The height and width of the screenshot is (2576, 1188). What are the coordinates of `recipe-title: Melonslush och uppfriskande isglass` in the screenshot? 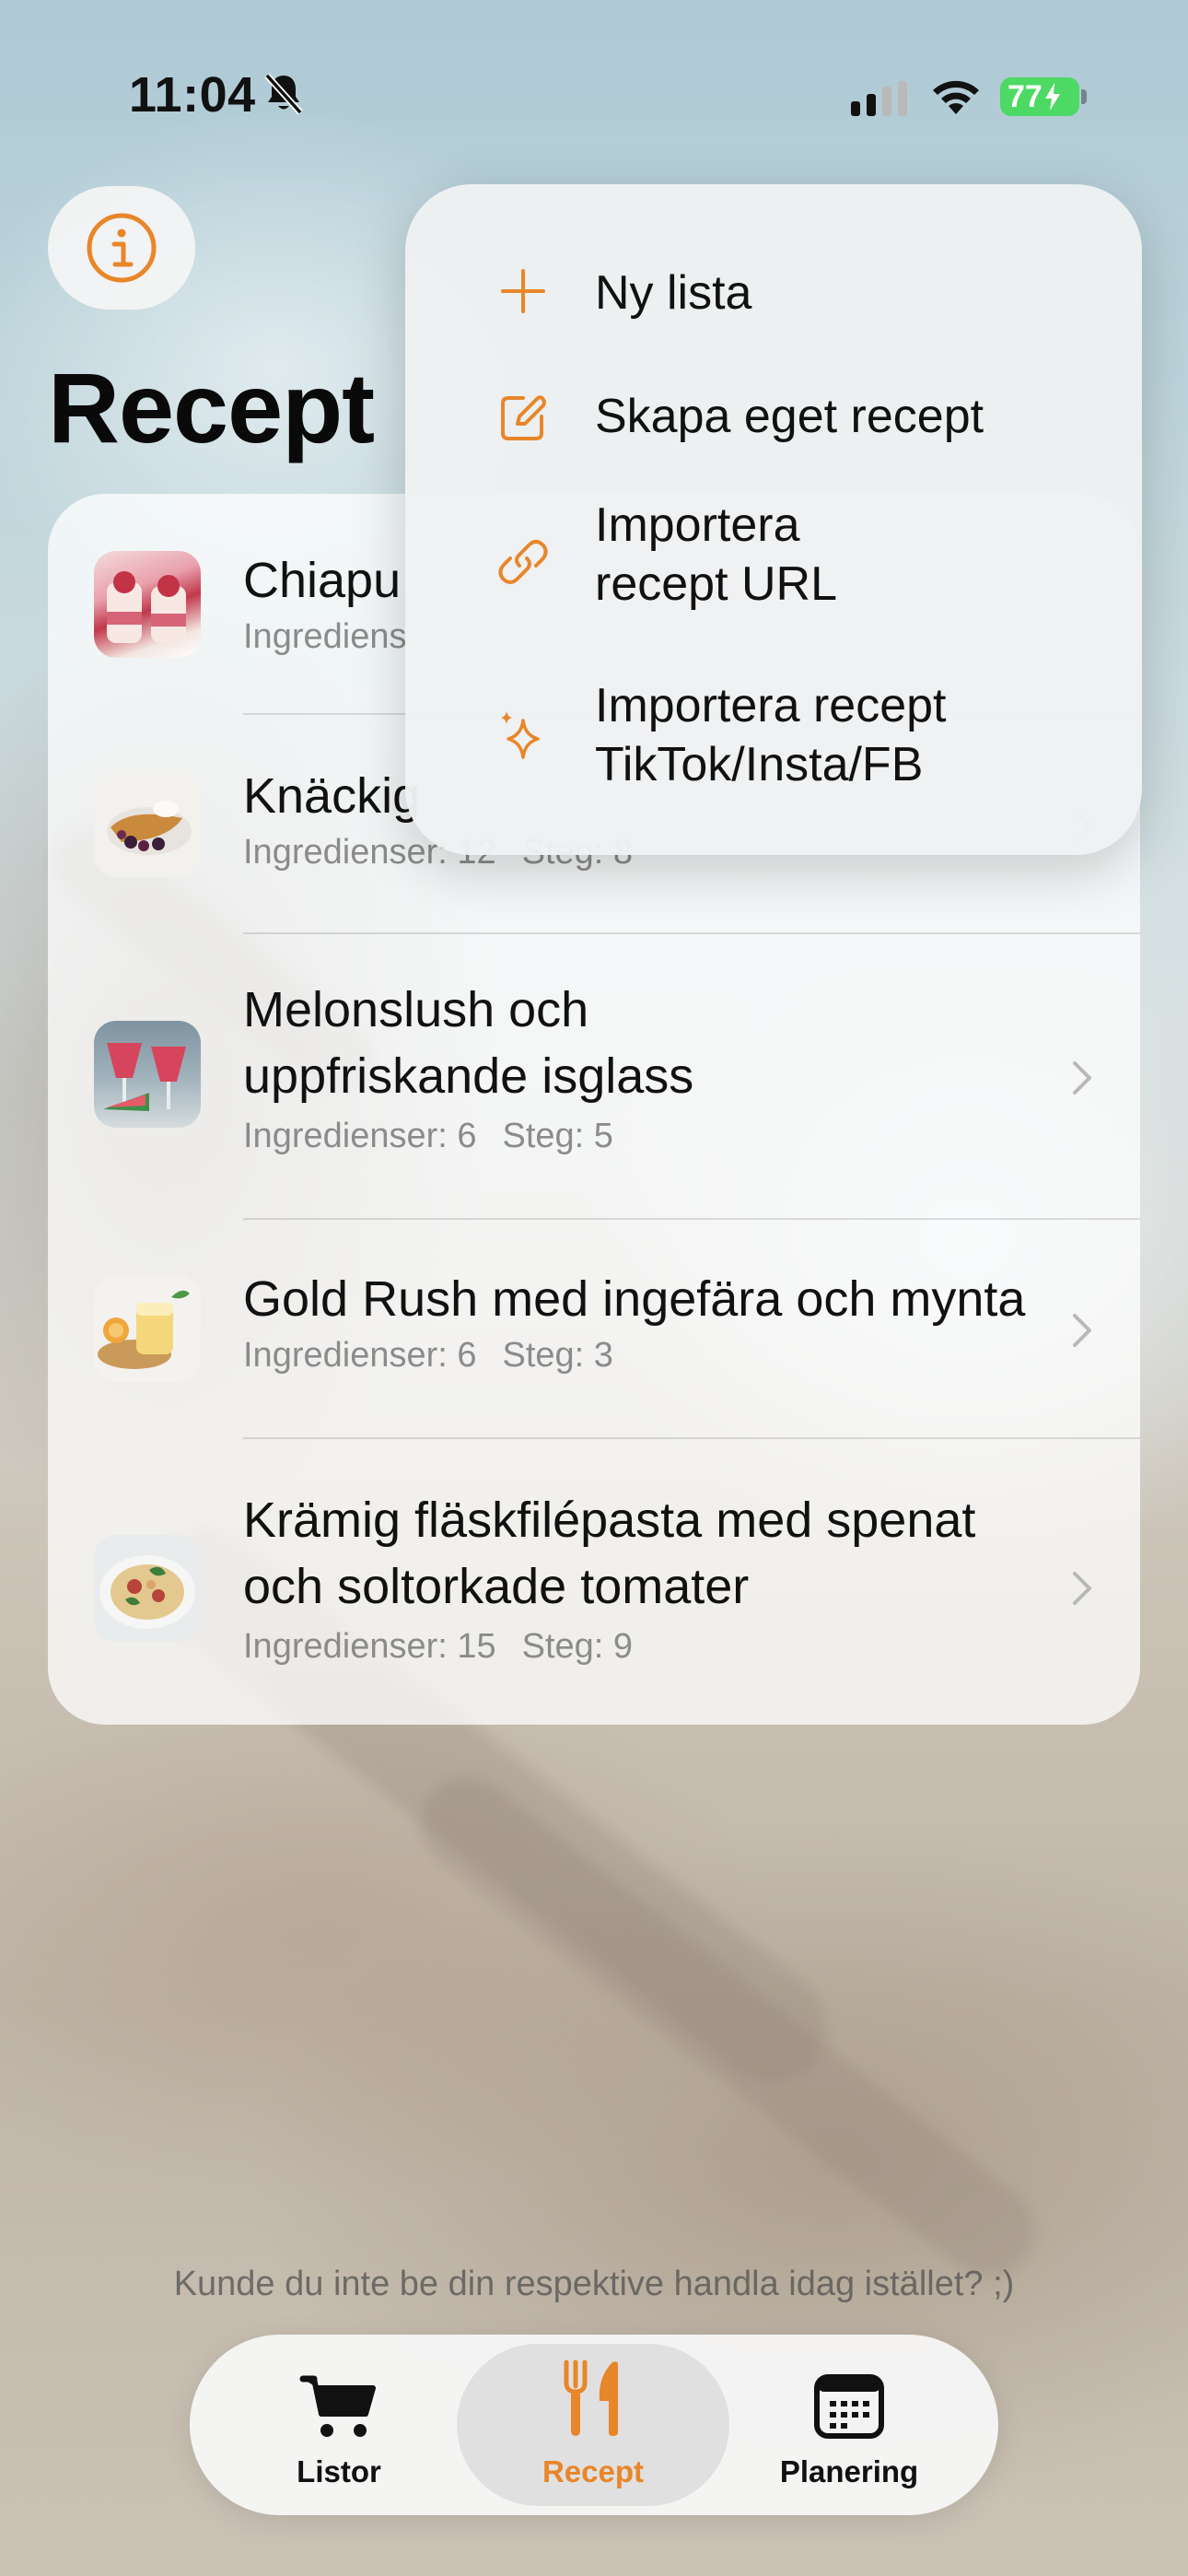 It's located at (468, 1043).